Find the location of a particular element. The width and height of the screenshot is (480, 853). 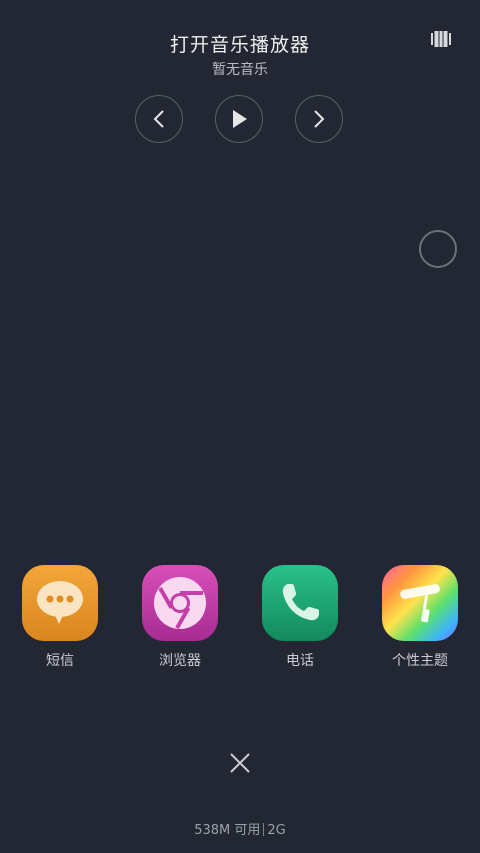

chevron-right-icon is located at coordinates (319, 119).